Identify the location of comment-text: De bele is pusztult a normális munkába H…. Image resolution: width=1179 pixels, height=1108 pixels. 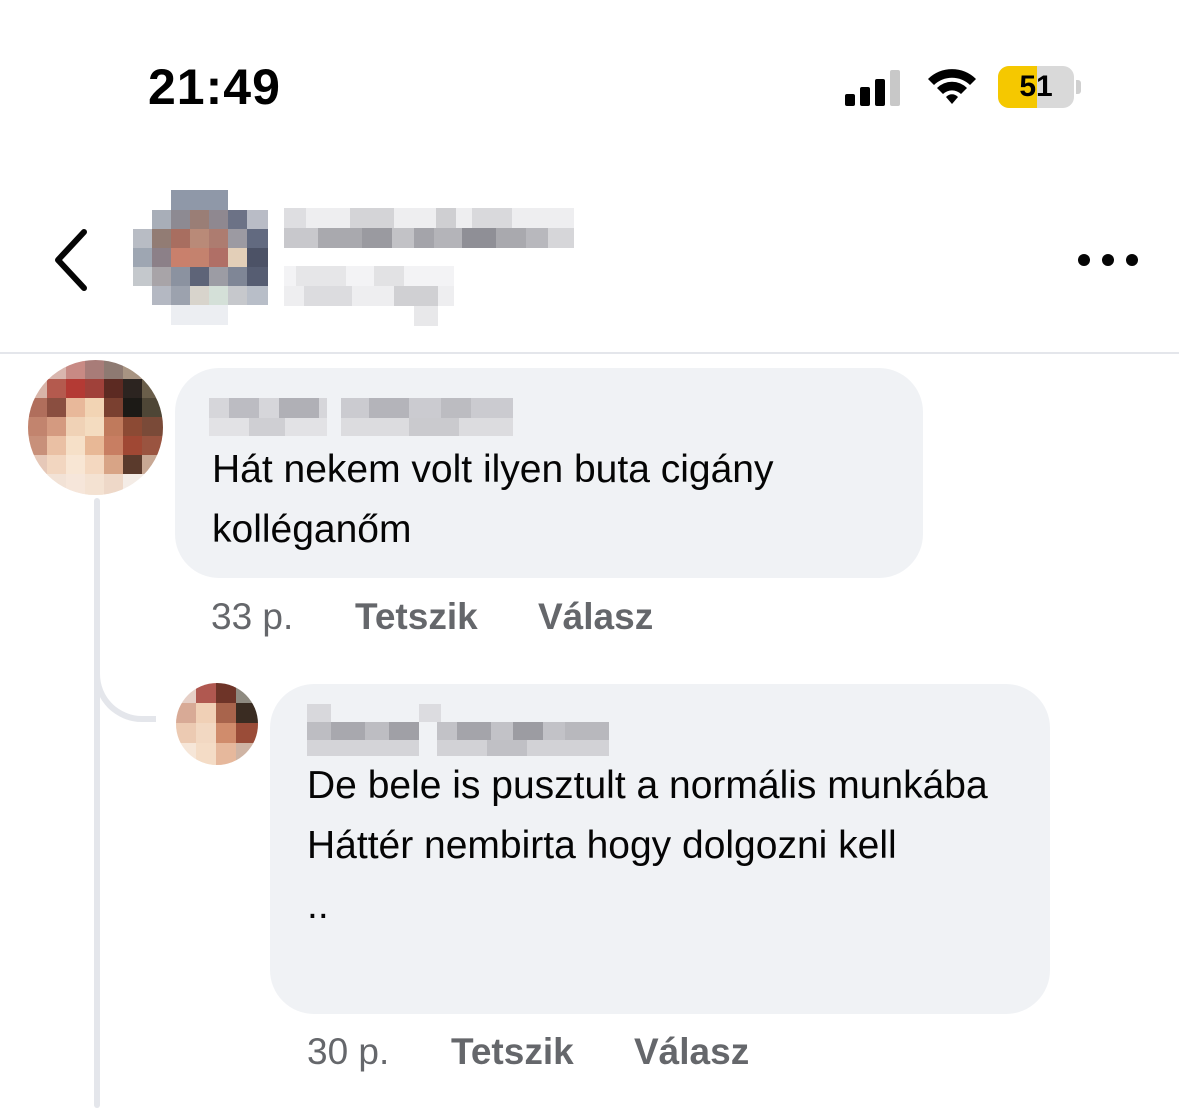
(647, 845).